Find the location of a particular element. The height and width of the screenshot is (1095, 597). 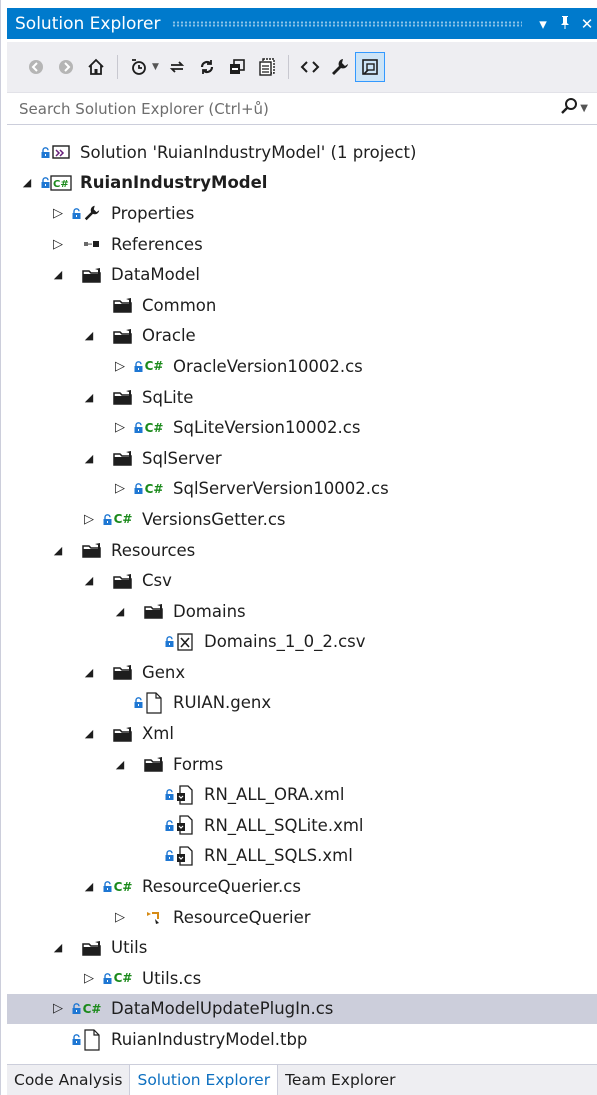

tree-item: ◢ Utils is located at coordinates (302, 947).